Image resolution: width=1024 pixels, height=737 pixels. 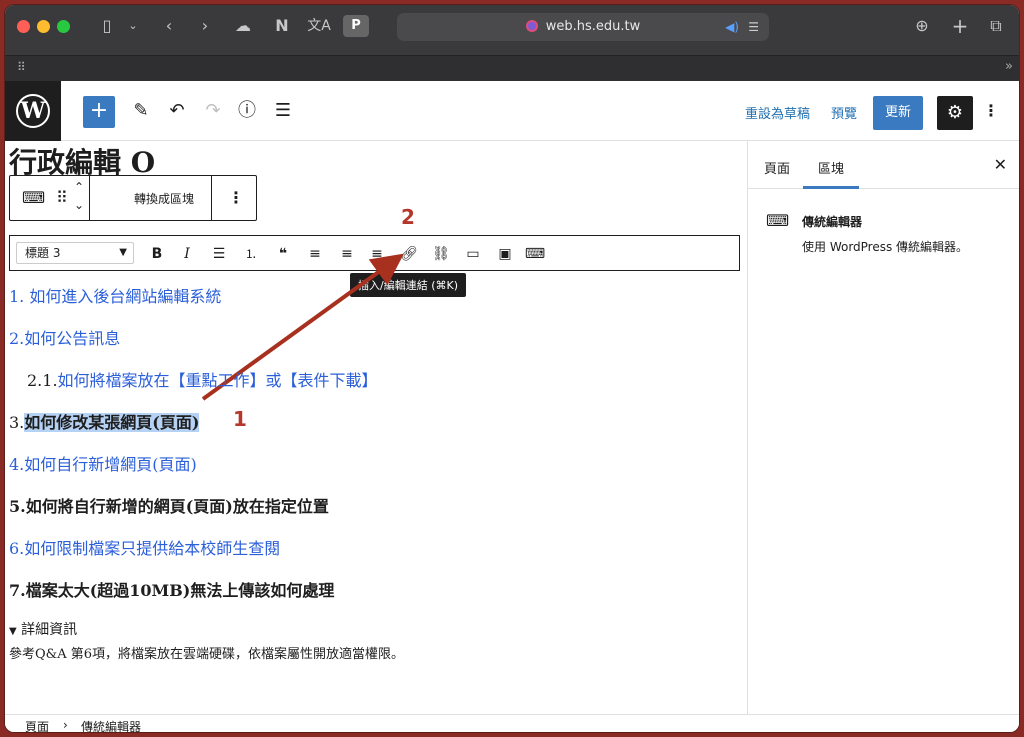 I want to click on info-icon: ⓘ, so click(x=247, y=111).